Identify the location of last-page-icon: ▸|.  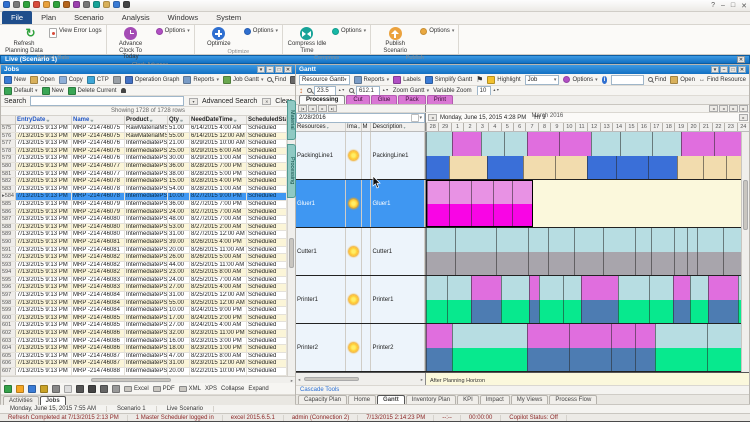
(332, 108).